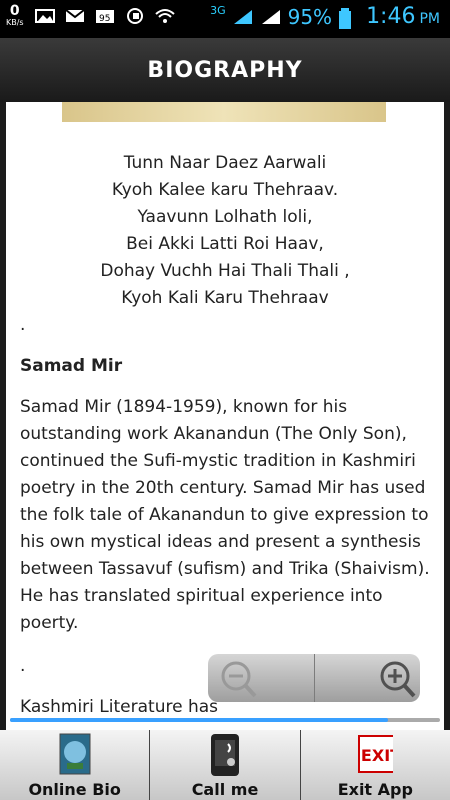  I want to click on online-bio-button: Online Bio, so click(75, 765).